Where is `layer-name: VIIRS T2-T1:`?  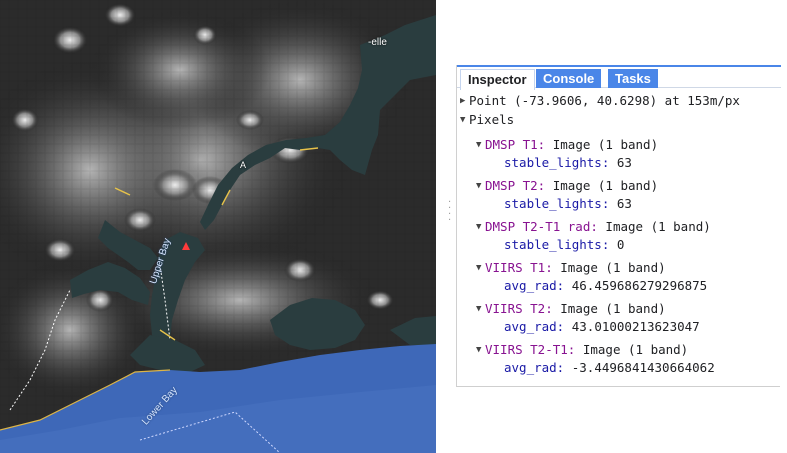
layer-name: VIIRS T2-T1: is located at coordinates (530, 349).